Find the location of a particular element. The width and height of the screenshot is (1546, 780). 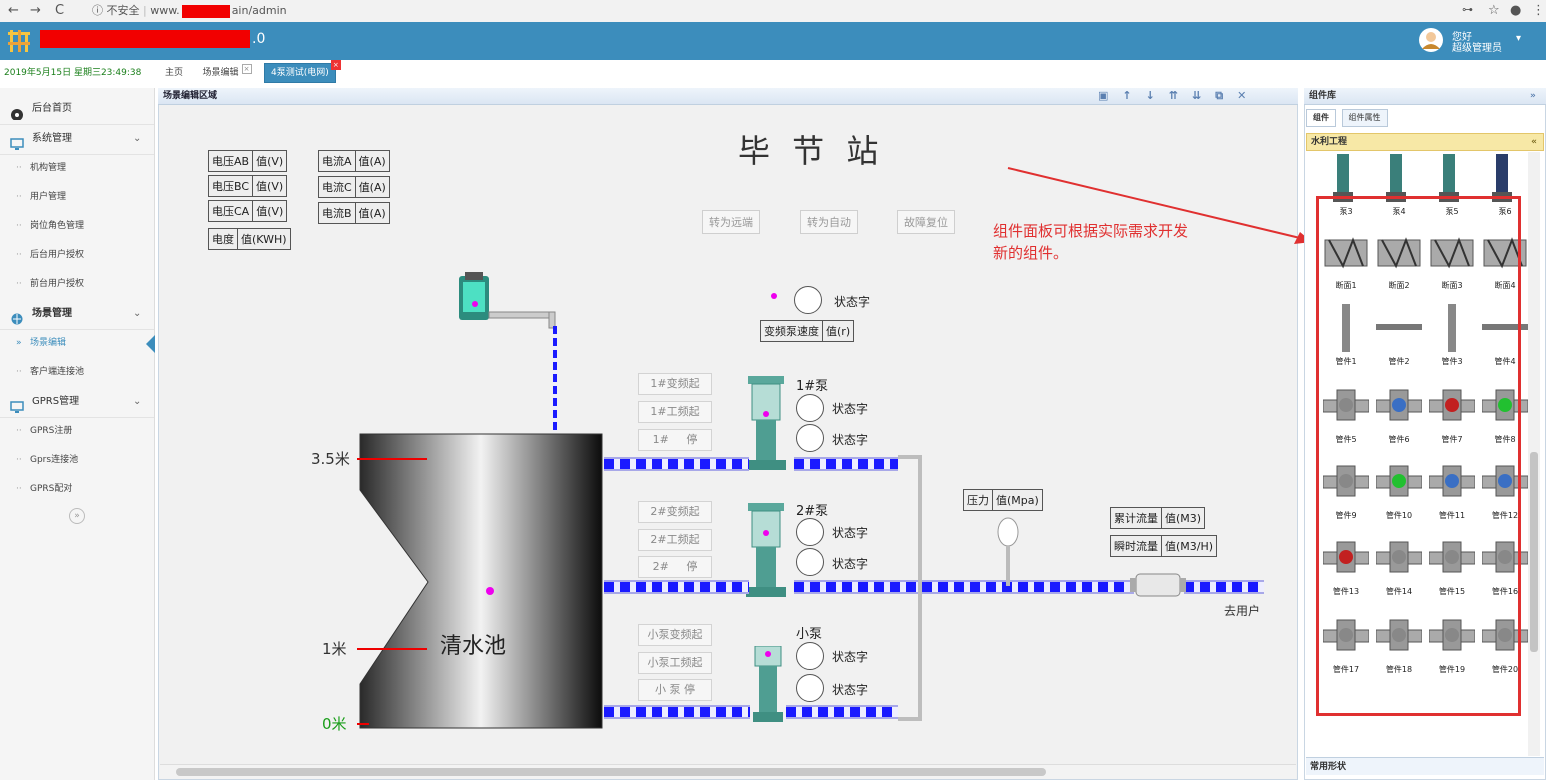

level-zero-line is located at coordinates (363, 724).